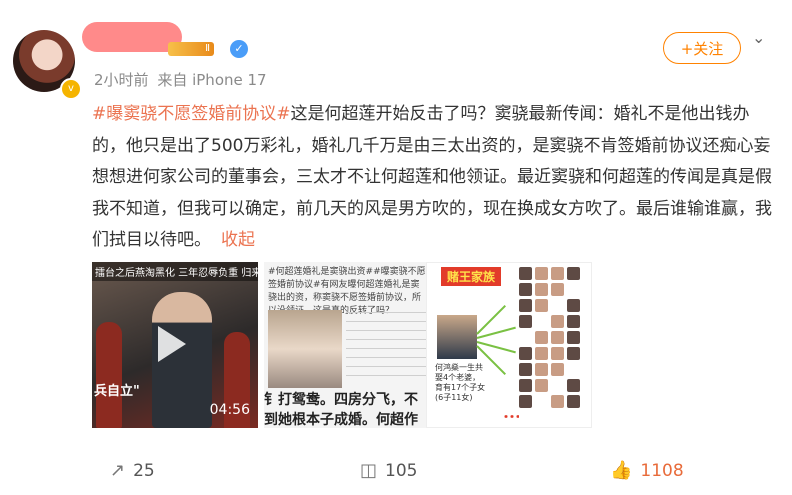 The image size is (792, 495). Describe the element at coordinates (172, 344) in the screenshot. I see `play-icon` at that location.